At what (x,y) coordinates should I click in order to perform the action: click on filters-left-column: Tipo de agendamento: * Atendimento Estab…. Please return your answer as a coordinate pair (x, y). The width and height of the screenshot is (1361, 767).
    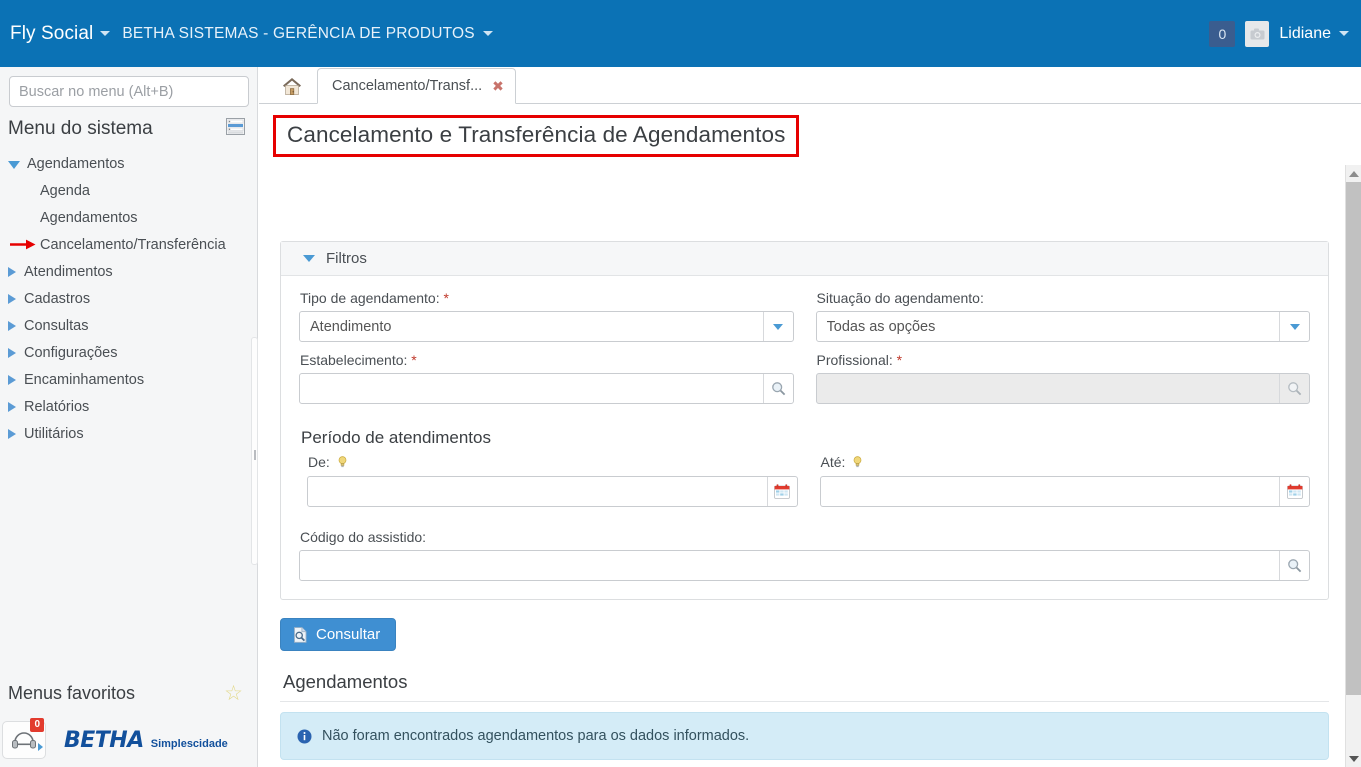
    Looking at the image, I should click on (546, 352).